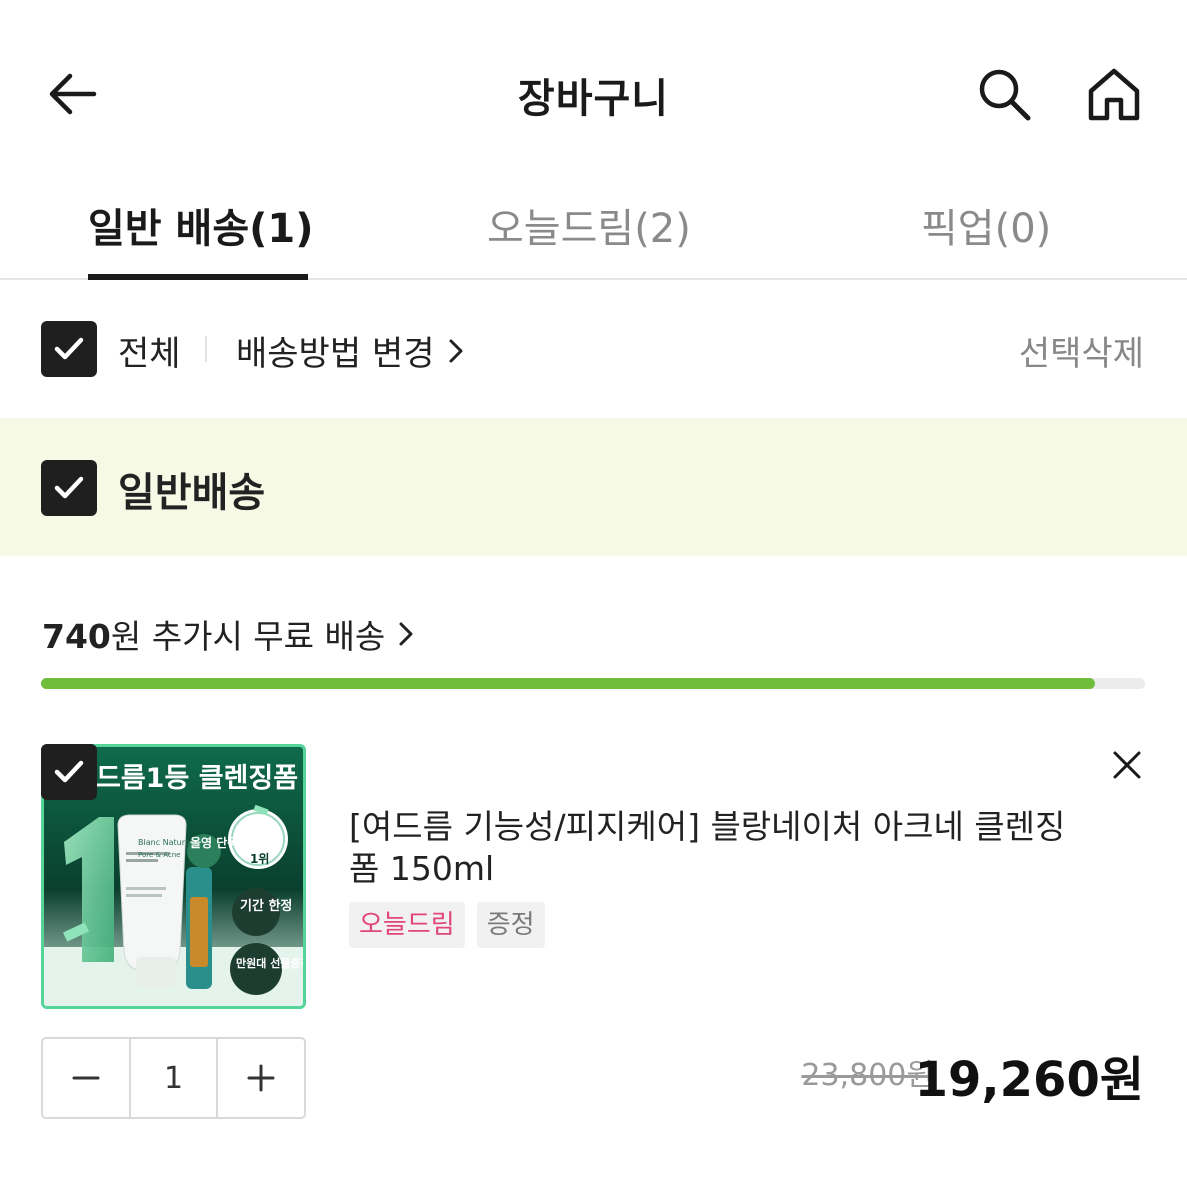 The height and width of the screenshot is (1200, 1187). I want to click on remove-item-button, so click(1127, 765).